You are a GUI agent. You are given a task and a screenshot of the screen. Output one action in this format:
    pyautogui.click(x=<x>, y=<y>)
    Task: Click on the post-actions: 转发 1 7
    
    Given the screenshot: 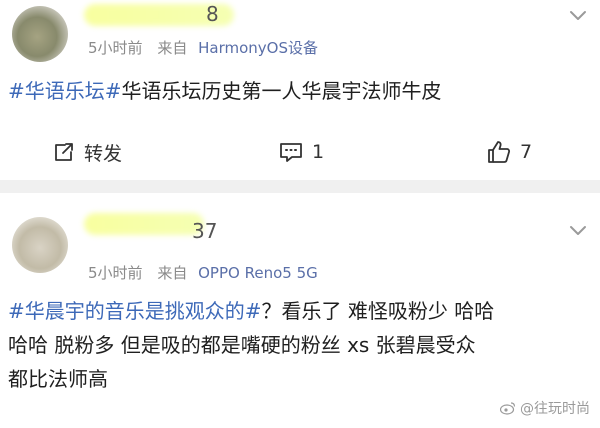 What is the action you would take?
    pyautogui.click(x=300, y=152)
    